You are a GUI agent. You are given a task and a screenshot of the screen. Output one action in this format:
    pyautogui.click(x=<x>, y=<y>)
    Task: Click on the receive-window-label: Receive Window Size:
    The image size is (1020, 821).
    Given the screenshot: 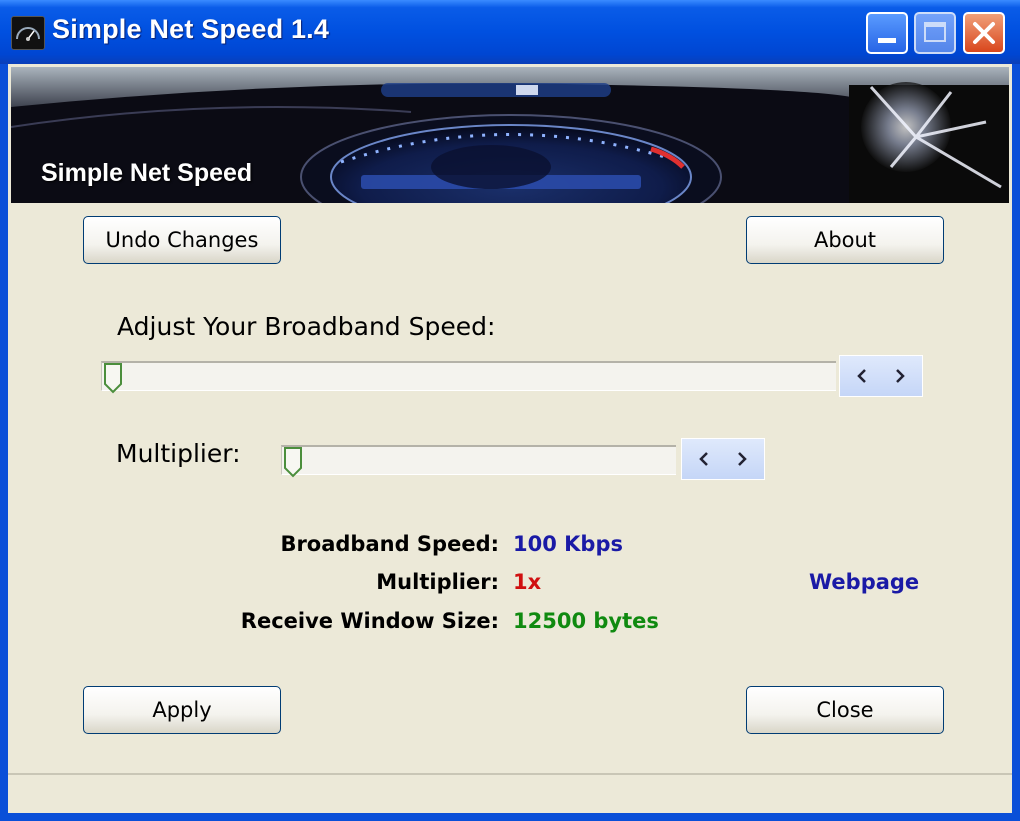 What is the action you would take?
    pyautogui.click(x=369, y=621)
    